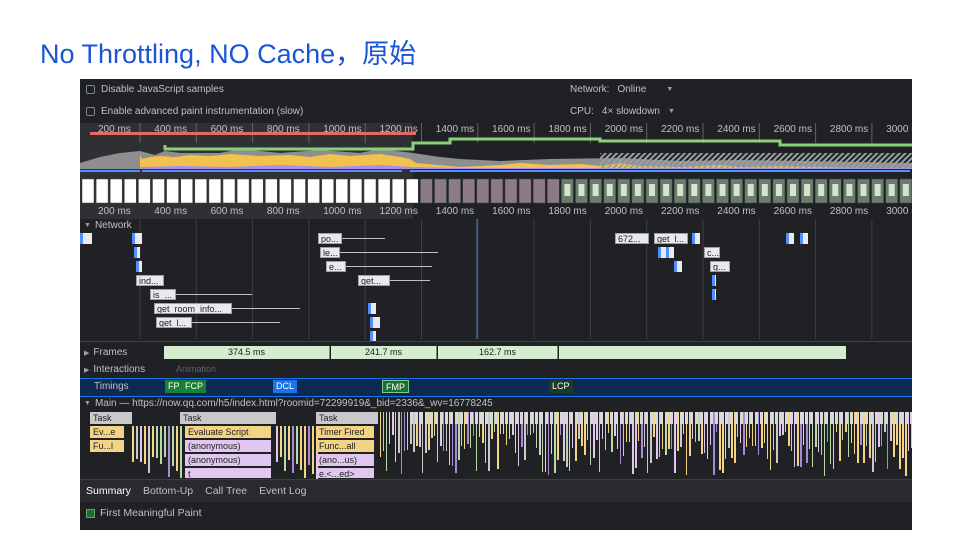 The height and width of the screenshot is (540, 960). What do you see at coordinates (111, 386) in the screenshot?
I see `timings-track-label: Timings` at bounding box center [111, 386].